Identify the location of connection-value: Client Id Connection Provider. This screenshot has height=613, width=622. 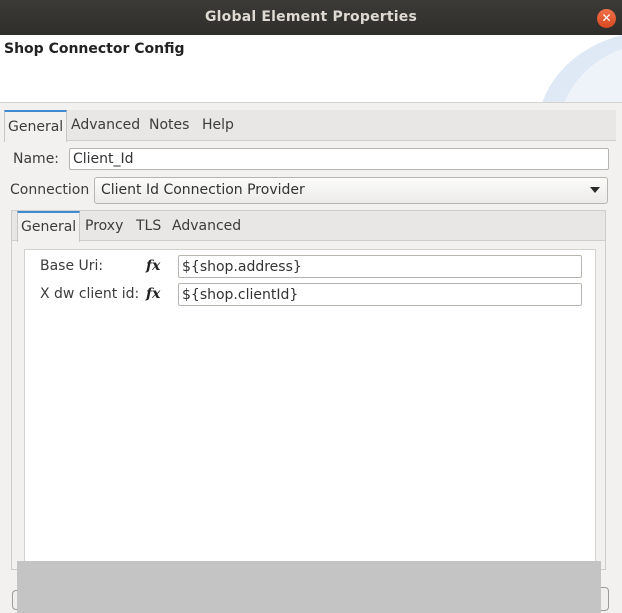
(203, 190).